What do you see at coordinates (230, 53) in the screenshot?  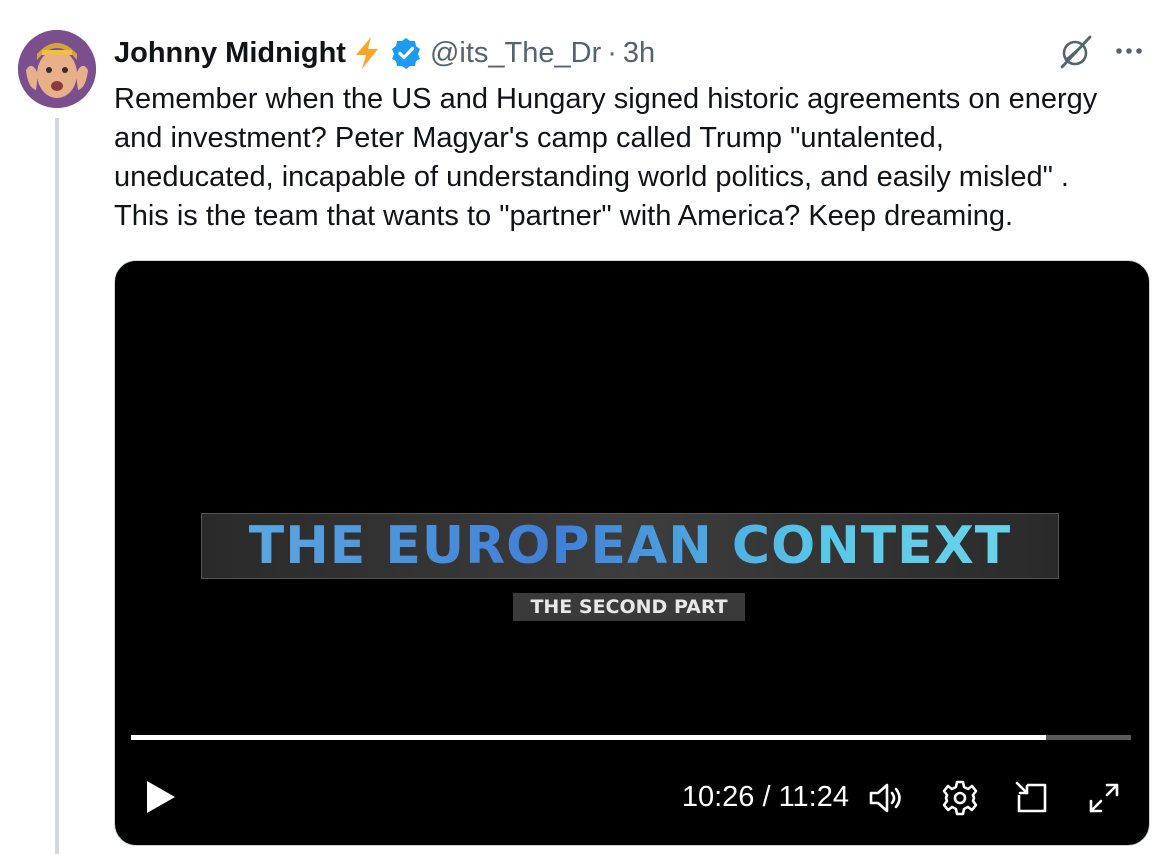 I see `author-name: Johnny Midnight` at bounding box center [230, 53].